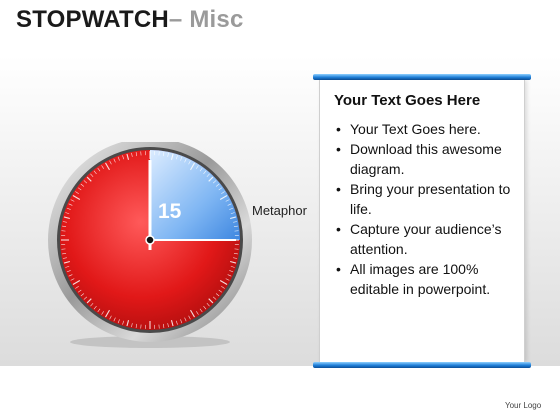 This screenshot has width=560, height=420. Describe the element at coordinates (407, 100) in the screenshot. I see `panel-heading: Your Text Goes Here` at that location.